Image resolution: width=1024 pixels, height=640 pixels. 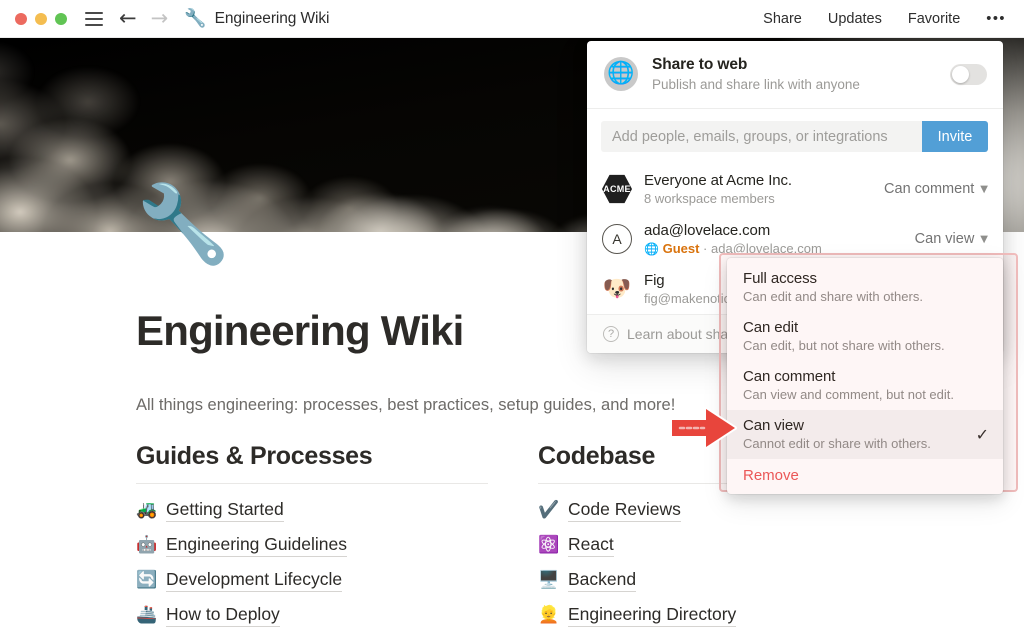 I want to click on list-item: 🖥️ Backend, so click(x=714, y=580).